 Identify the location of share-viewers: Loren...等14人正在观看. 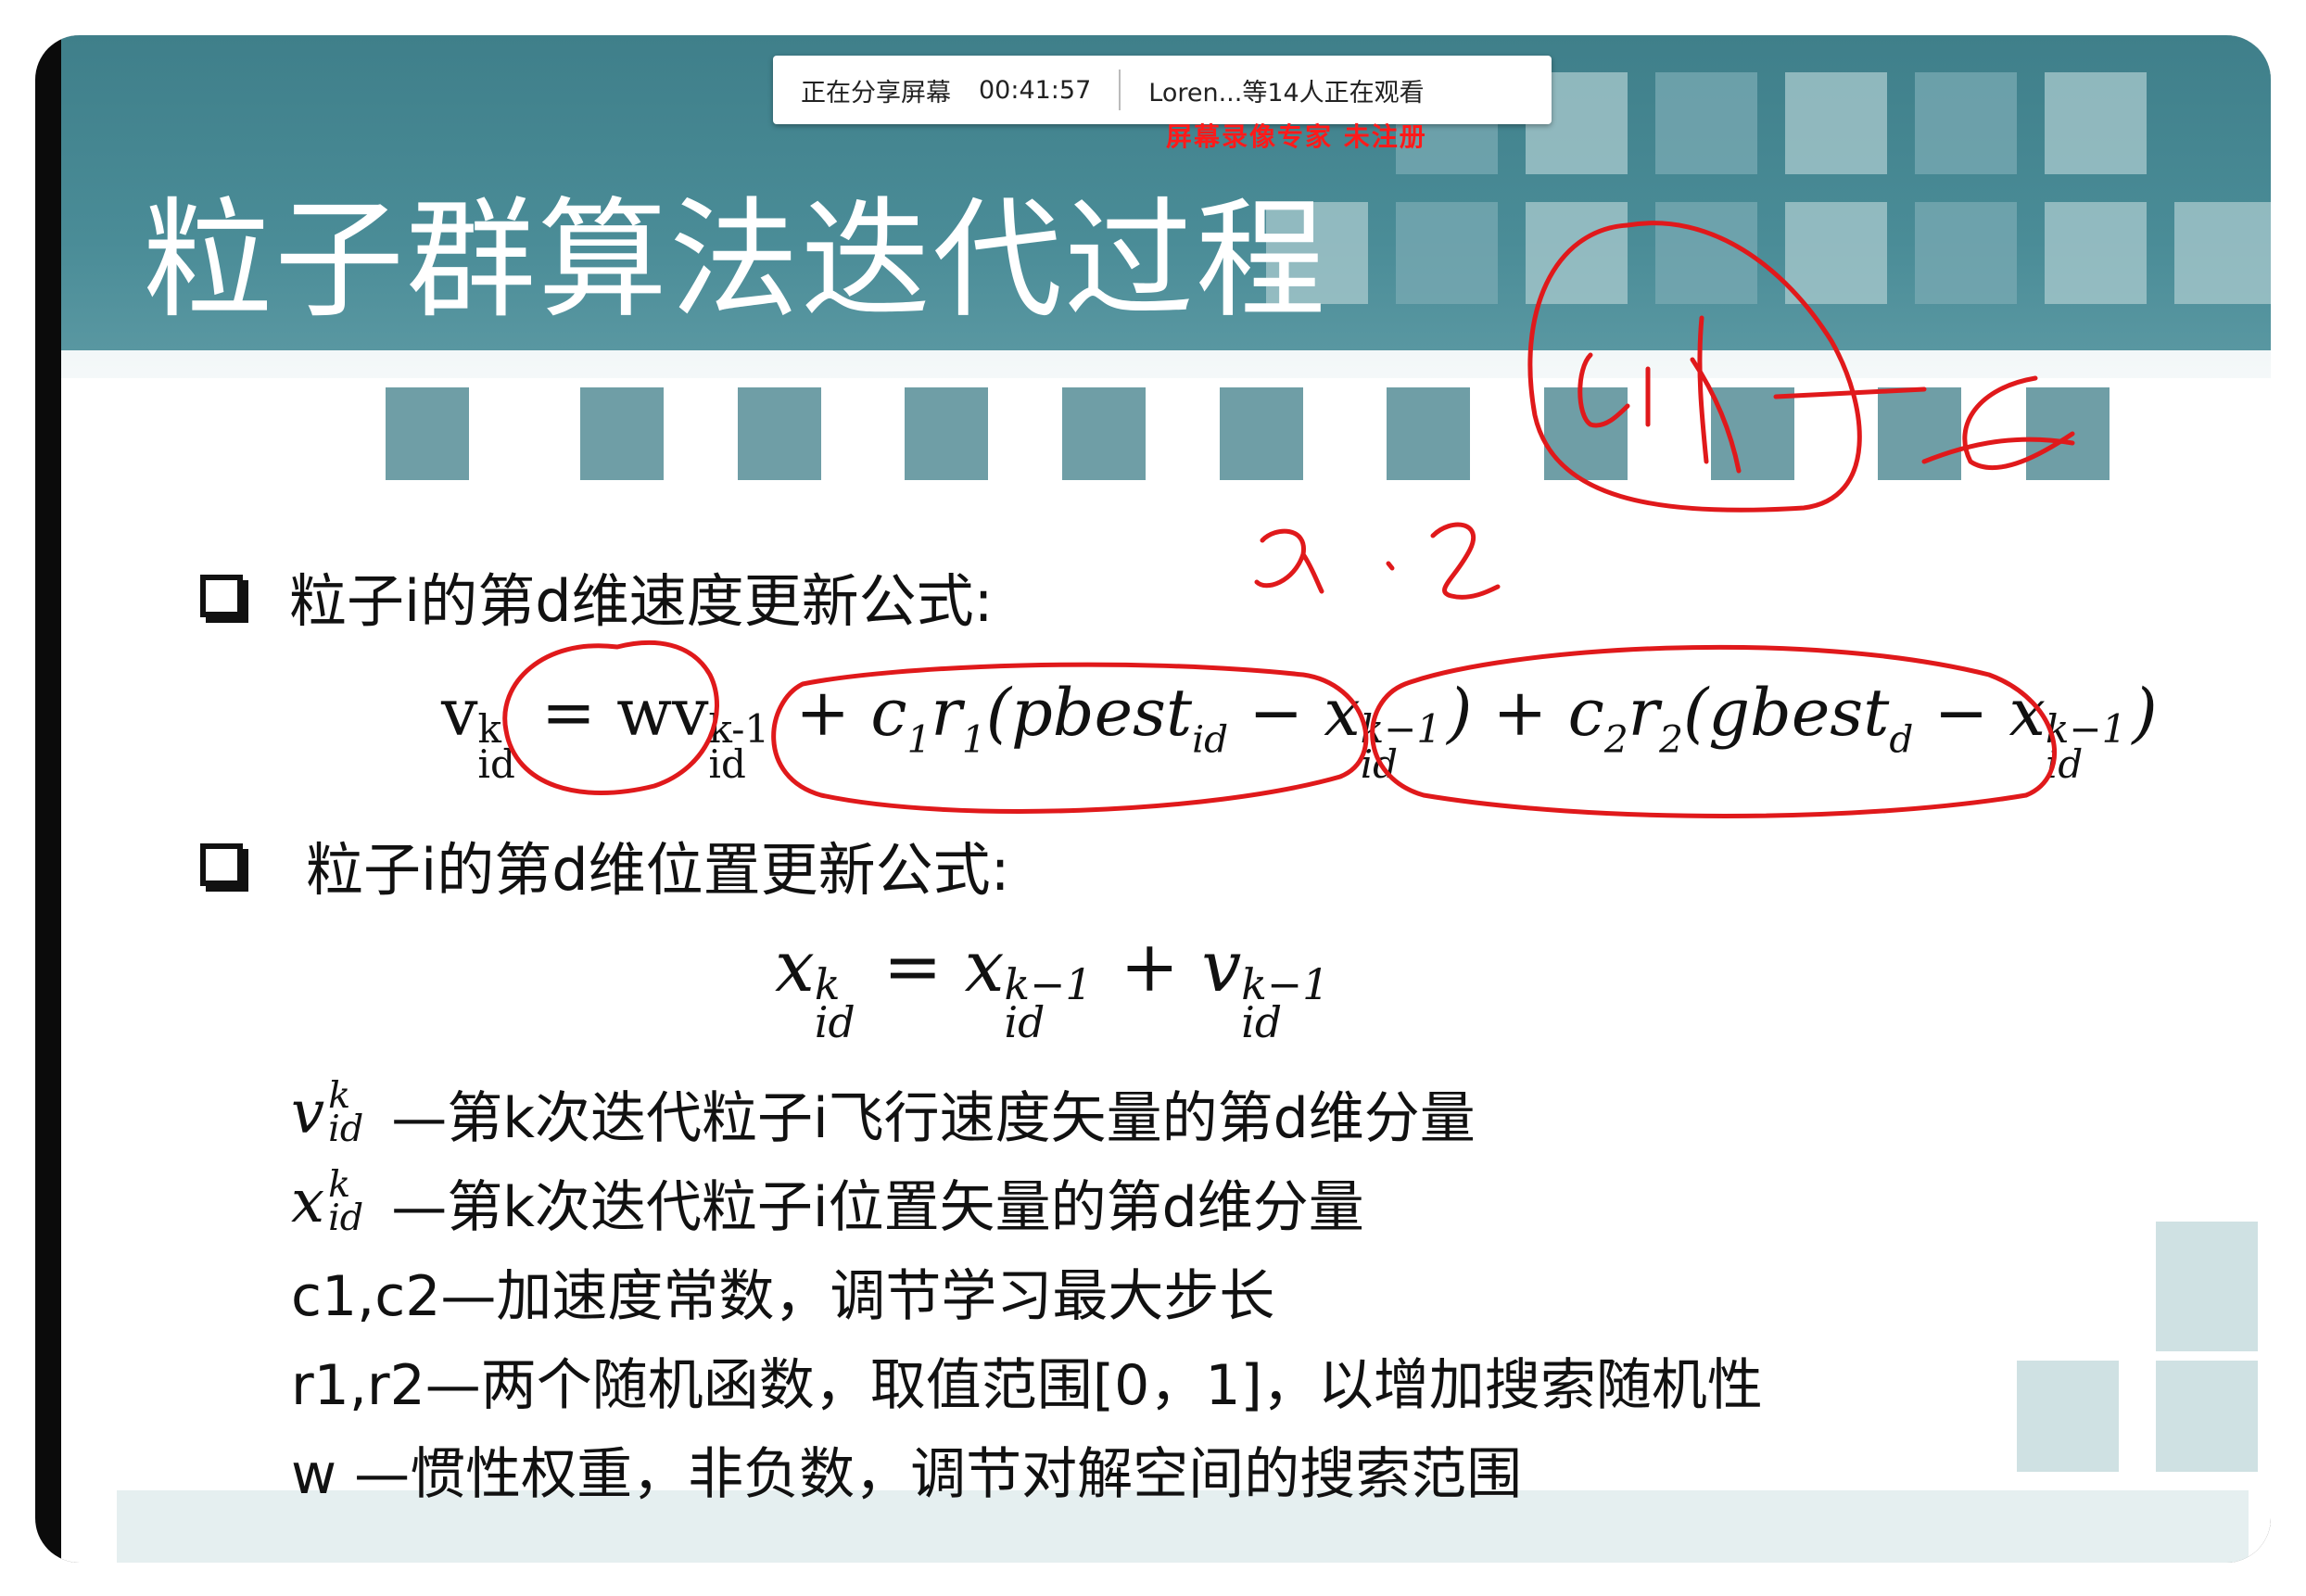
(1286, 90).